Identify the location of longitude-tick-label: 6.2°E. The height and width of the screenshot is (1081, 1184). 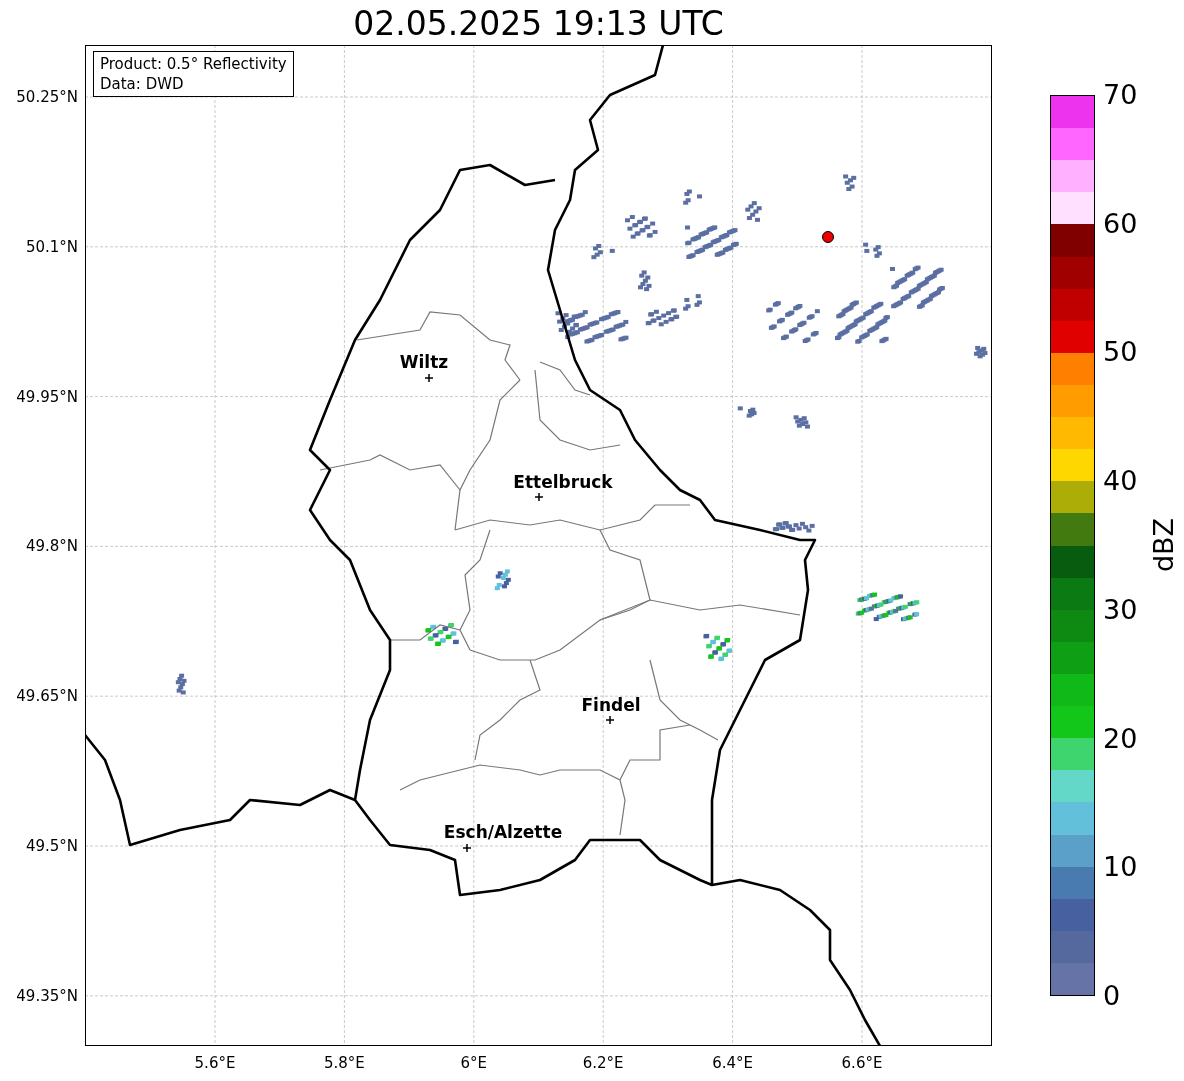
(603, 1063).